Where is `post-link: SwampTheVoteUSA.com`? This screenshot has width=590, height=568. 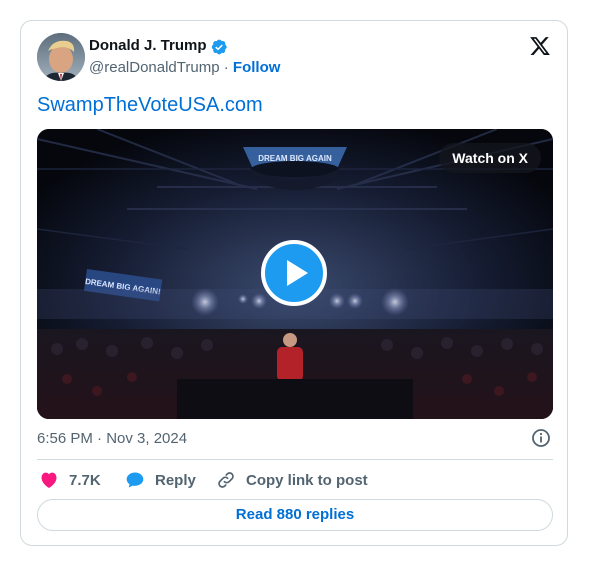 post-link: SwampTheVoteUSA.com is located at coordinates (150, 105).